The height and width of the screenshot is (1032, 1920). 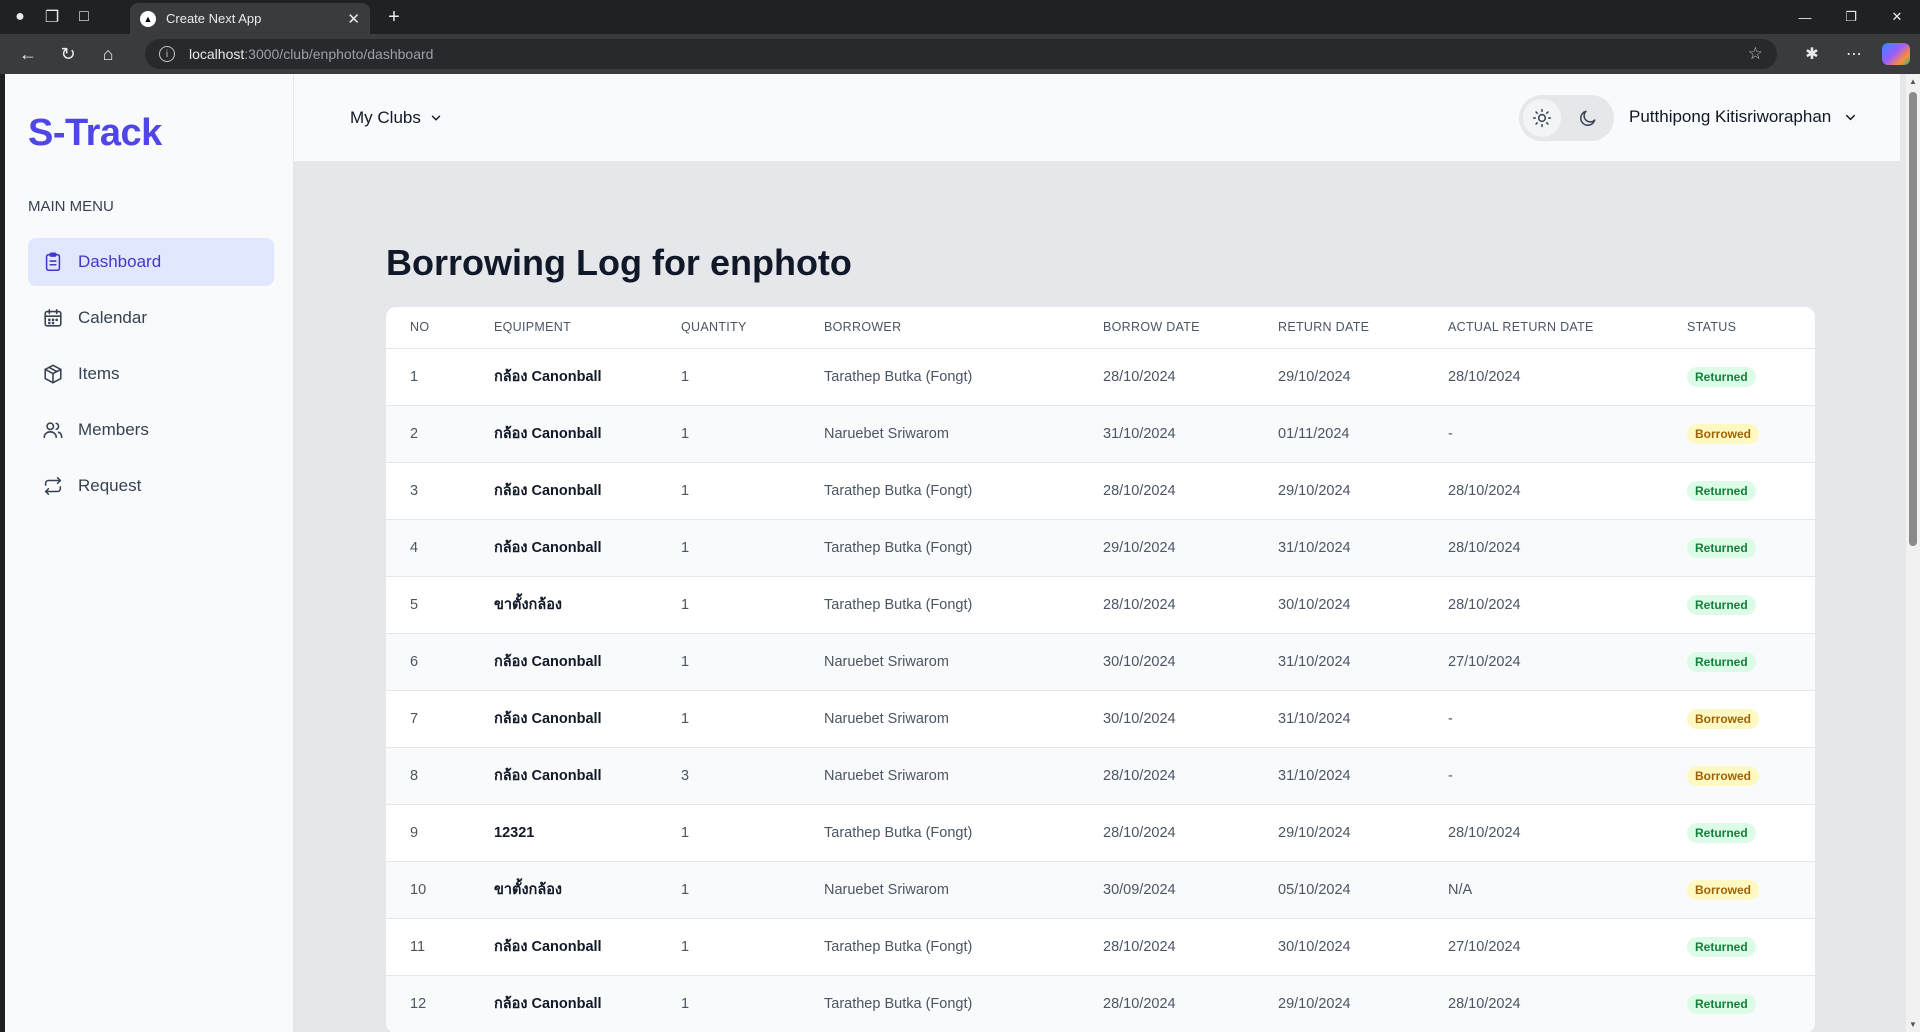 I want to click on browser-toolbar-right: ✱ ⋯, so click(x=1854, y=54).